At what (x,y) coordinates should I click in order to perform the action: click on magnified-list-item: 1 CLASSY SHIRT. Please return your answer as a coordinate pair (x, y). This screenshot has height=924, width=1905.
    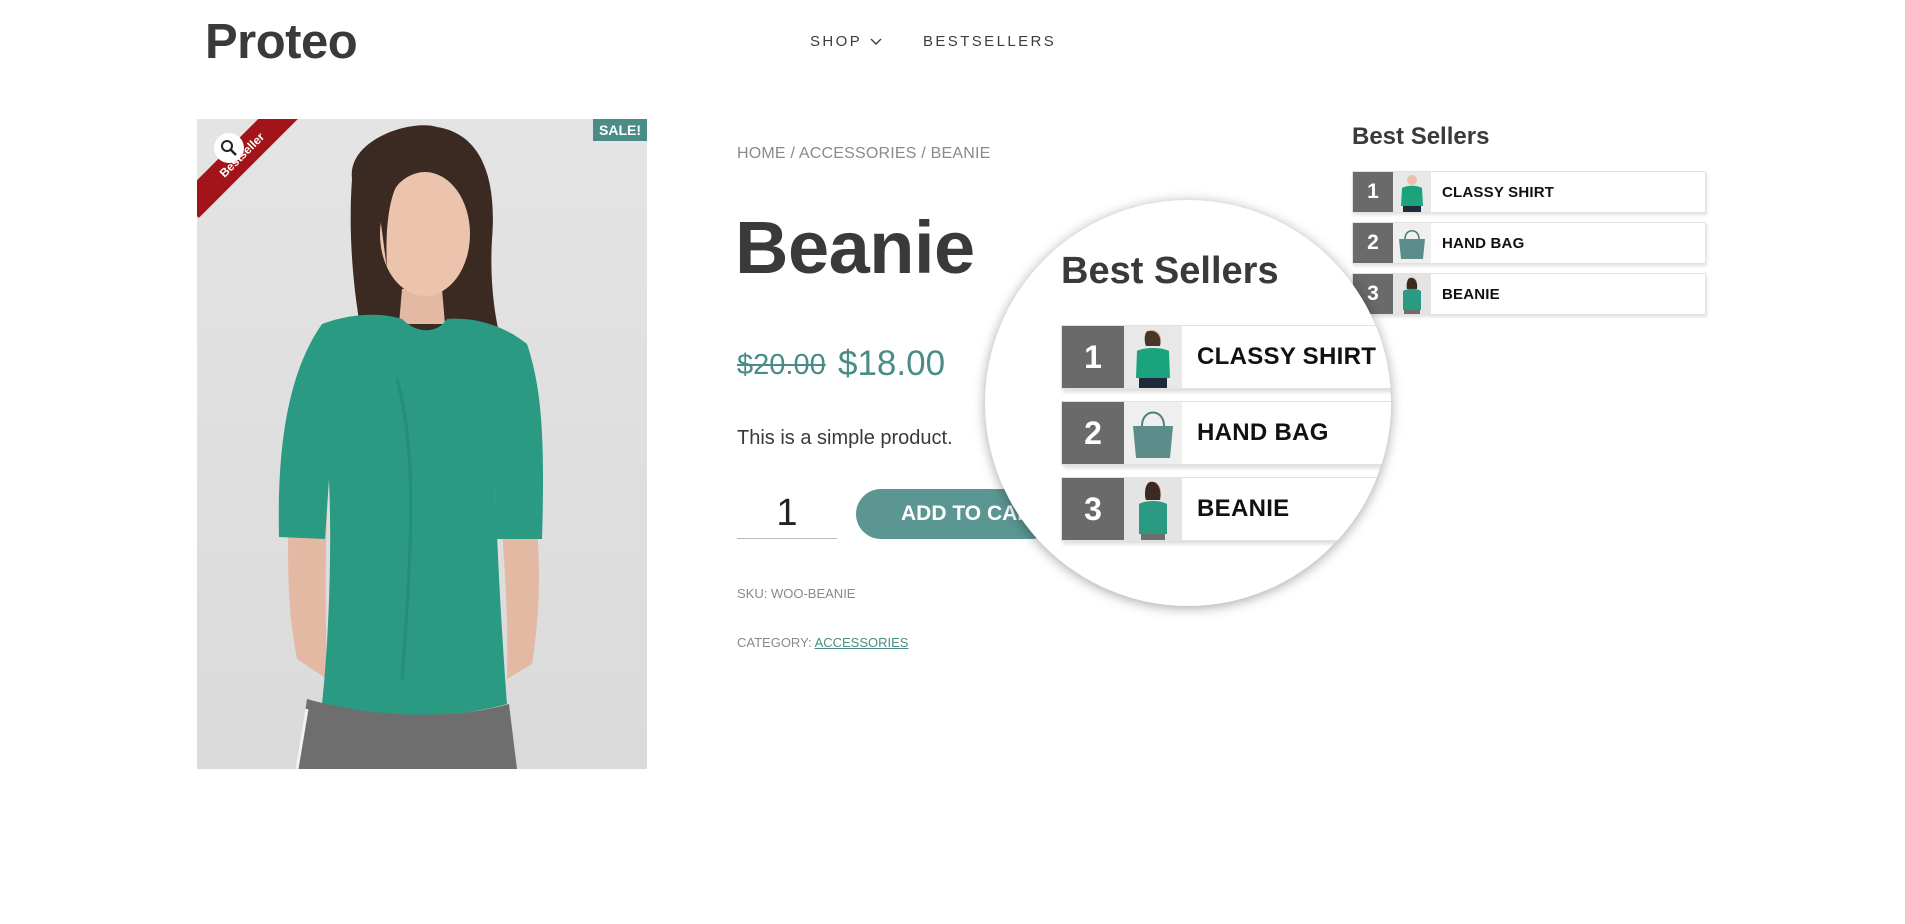
    Looking at the image, I should click on (1226, 357).